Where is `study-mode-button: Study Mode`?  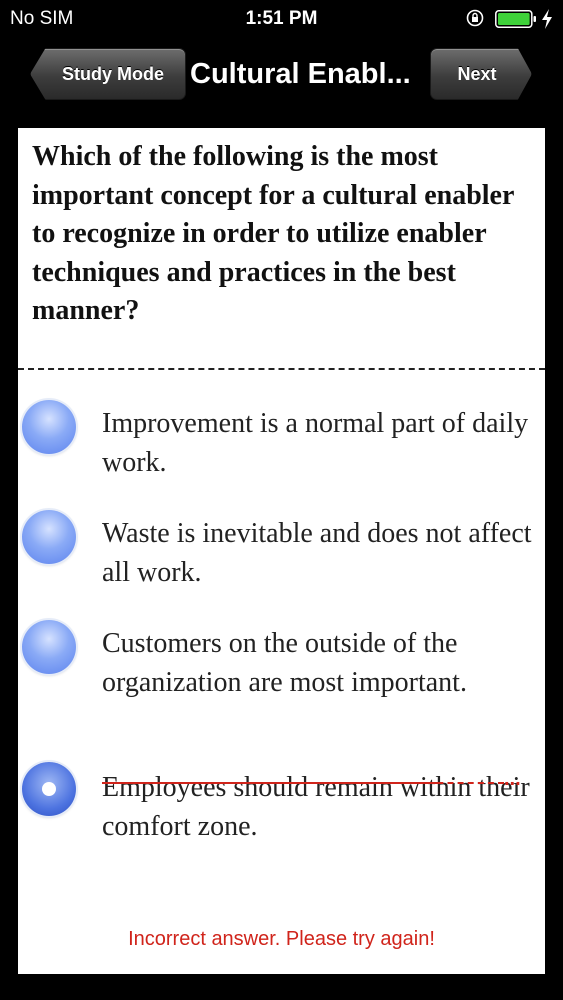 study-mode-button: Study Mode is located at coordinates (108, 74).